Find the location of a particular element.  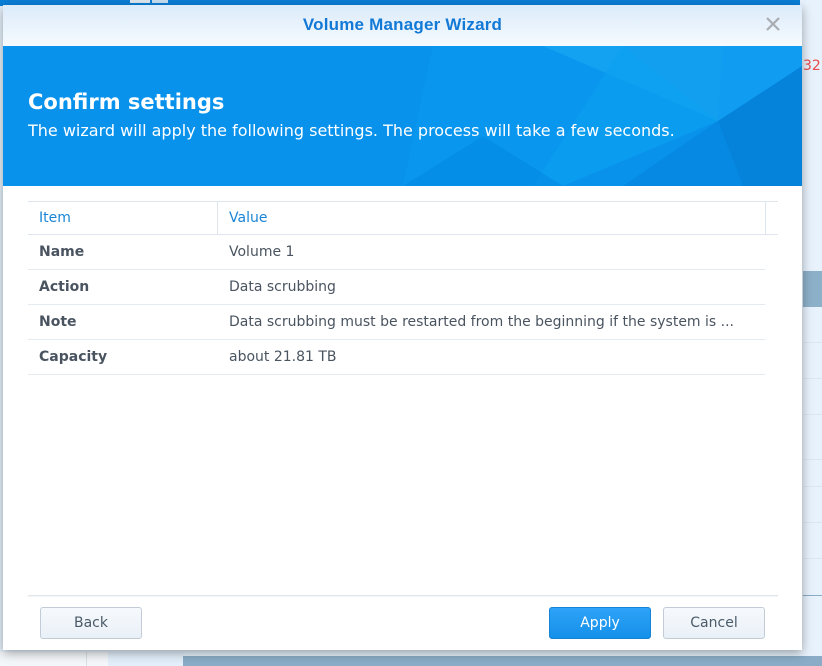

column-header-item: Item is located at coordinates (123, 218).